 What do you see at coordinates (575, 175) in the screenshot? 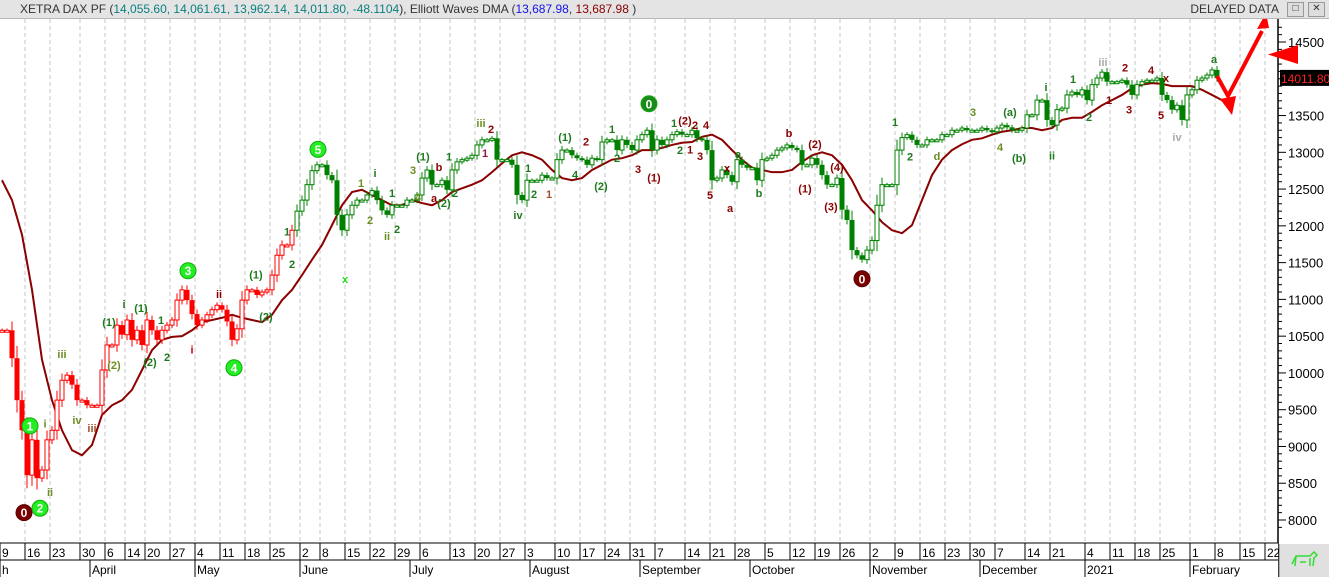
I see `wave-label: 4` at bounding box center [575, 175].